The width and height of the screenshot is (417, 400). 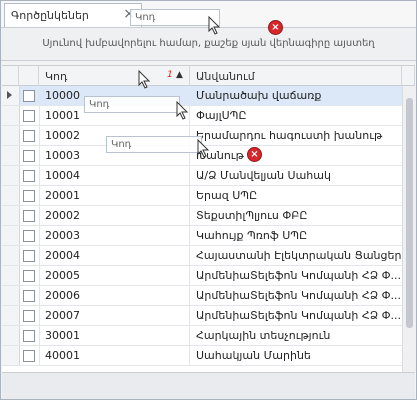 I want to click on table-row: 20002 ՏեքստիլՊլյուս ՓԲԸ, so click(x=202, y=216).